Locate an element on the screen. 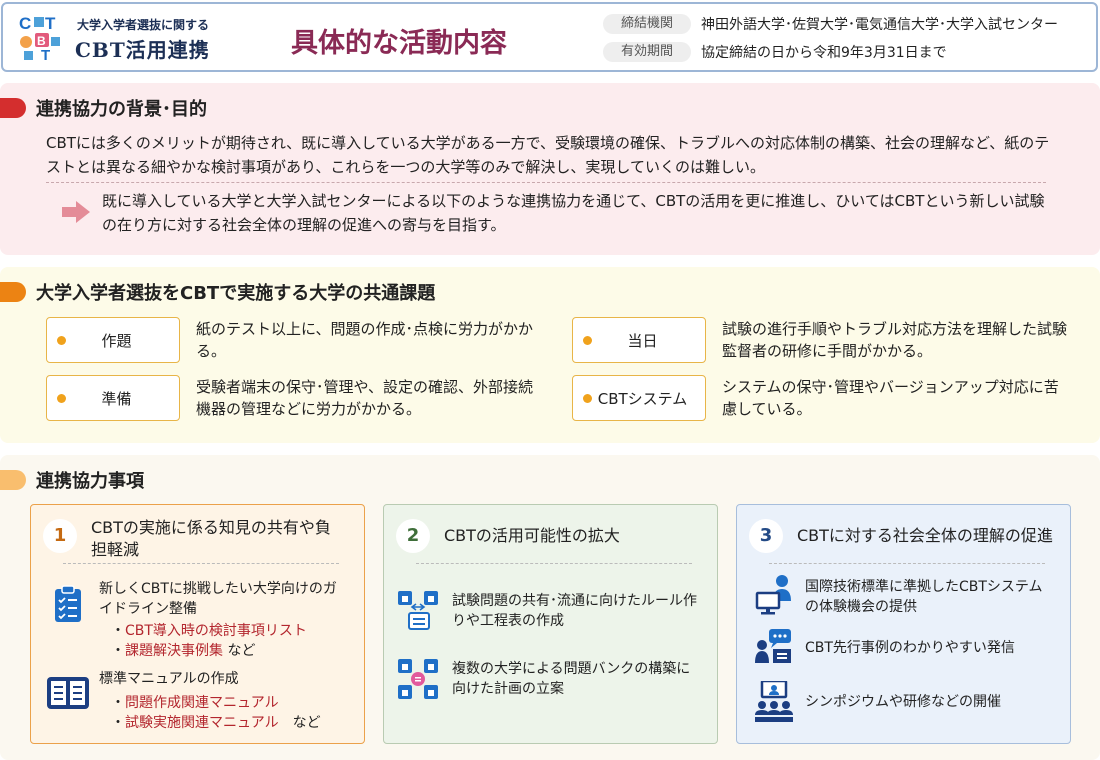  issue-label-box: 当日 is located at coordinates (639, 340).